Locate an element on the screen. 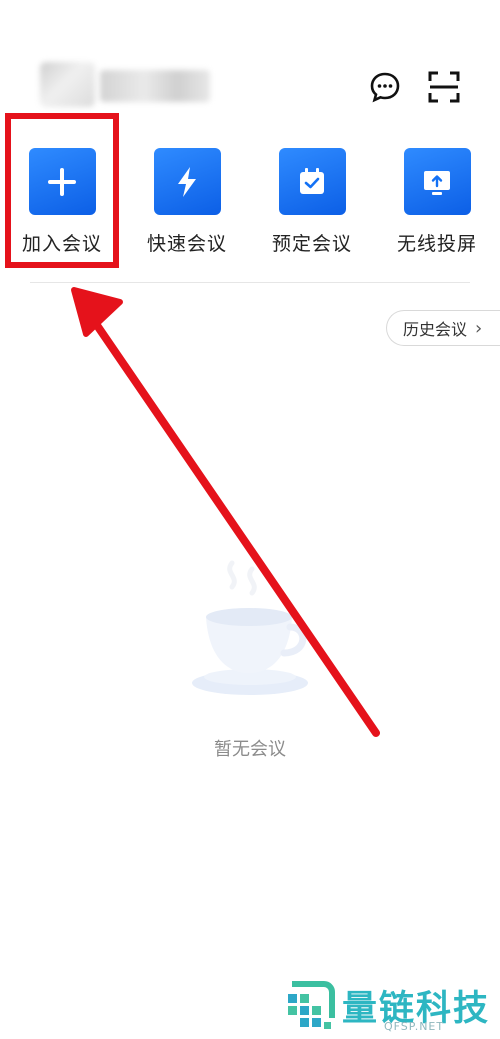  cast-tile is located at coordinates (437, 181).